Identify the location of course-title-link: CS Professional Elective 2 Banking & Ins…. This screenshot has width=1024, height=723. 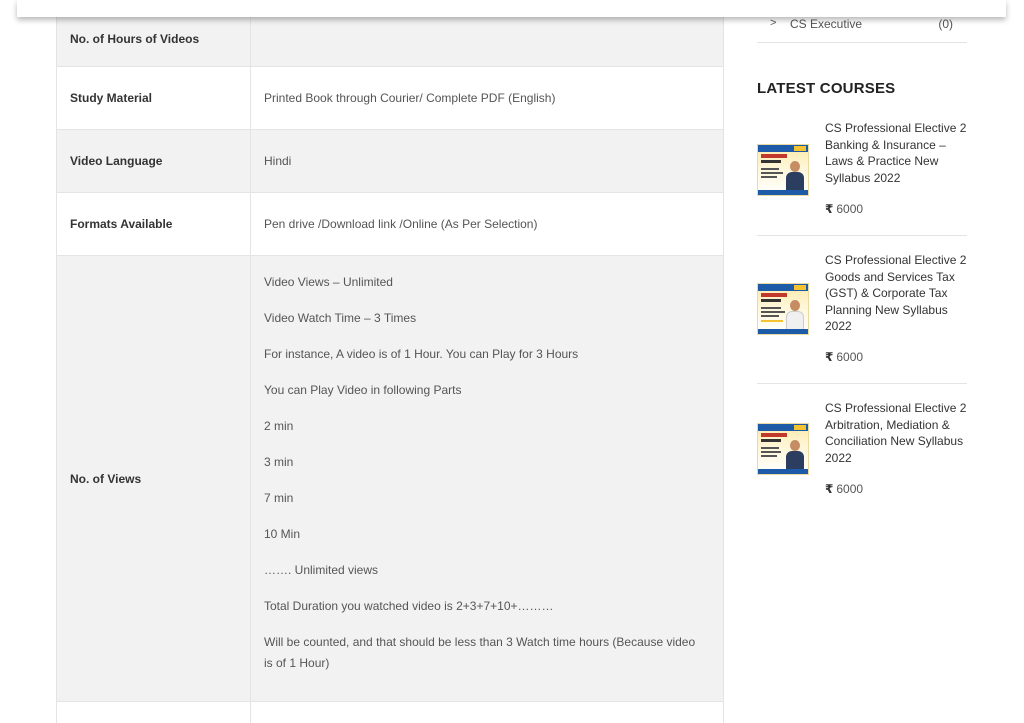
(896, 153).